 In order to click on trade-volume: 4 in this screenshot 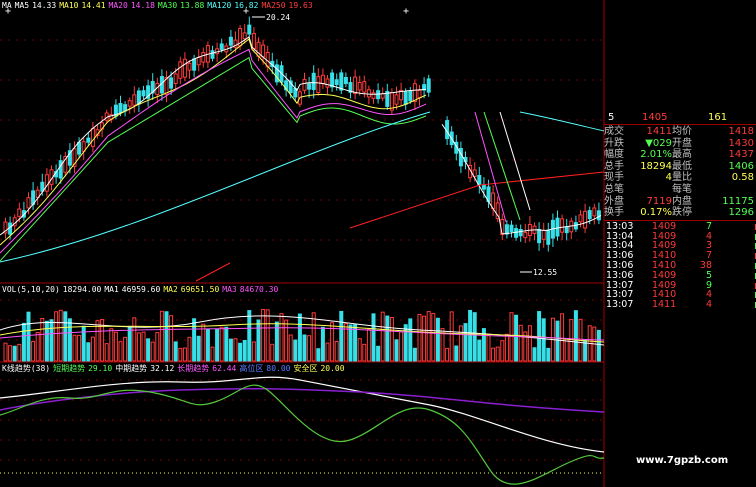, I will do `click(708, 305)`.